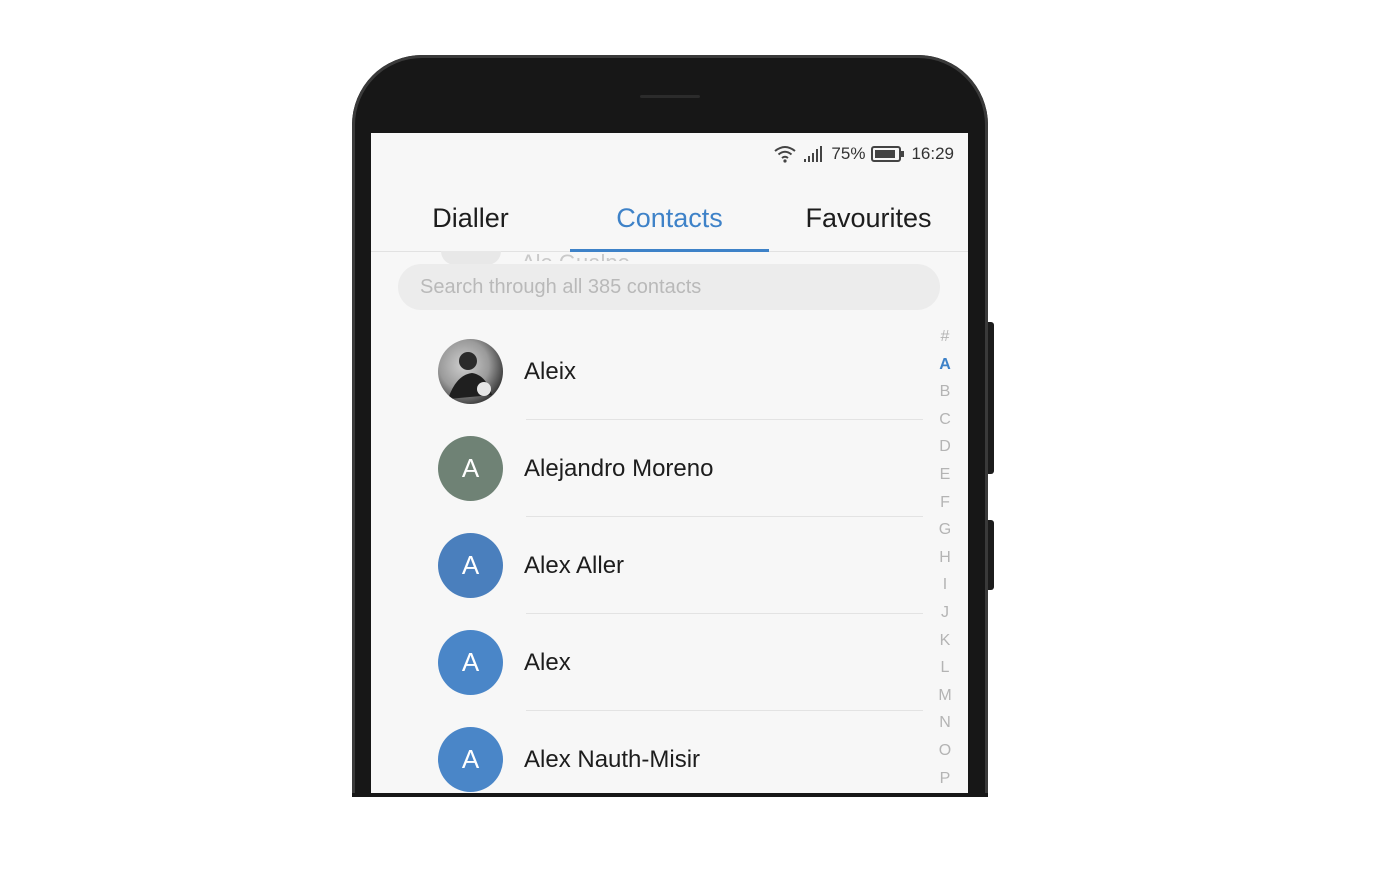 This screenshot has width=1400, height=876. What do you see at coordinates (945, 585) in the screenshot?
I see `index-letter: I` at bounding box center [945, 585].